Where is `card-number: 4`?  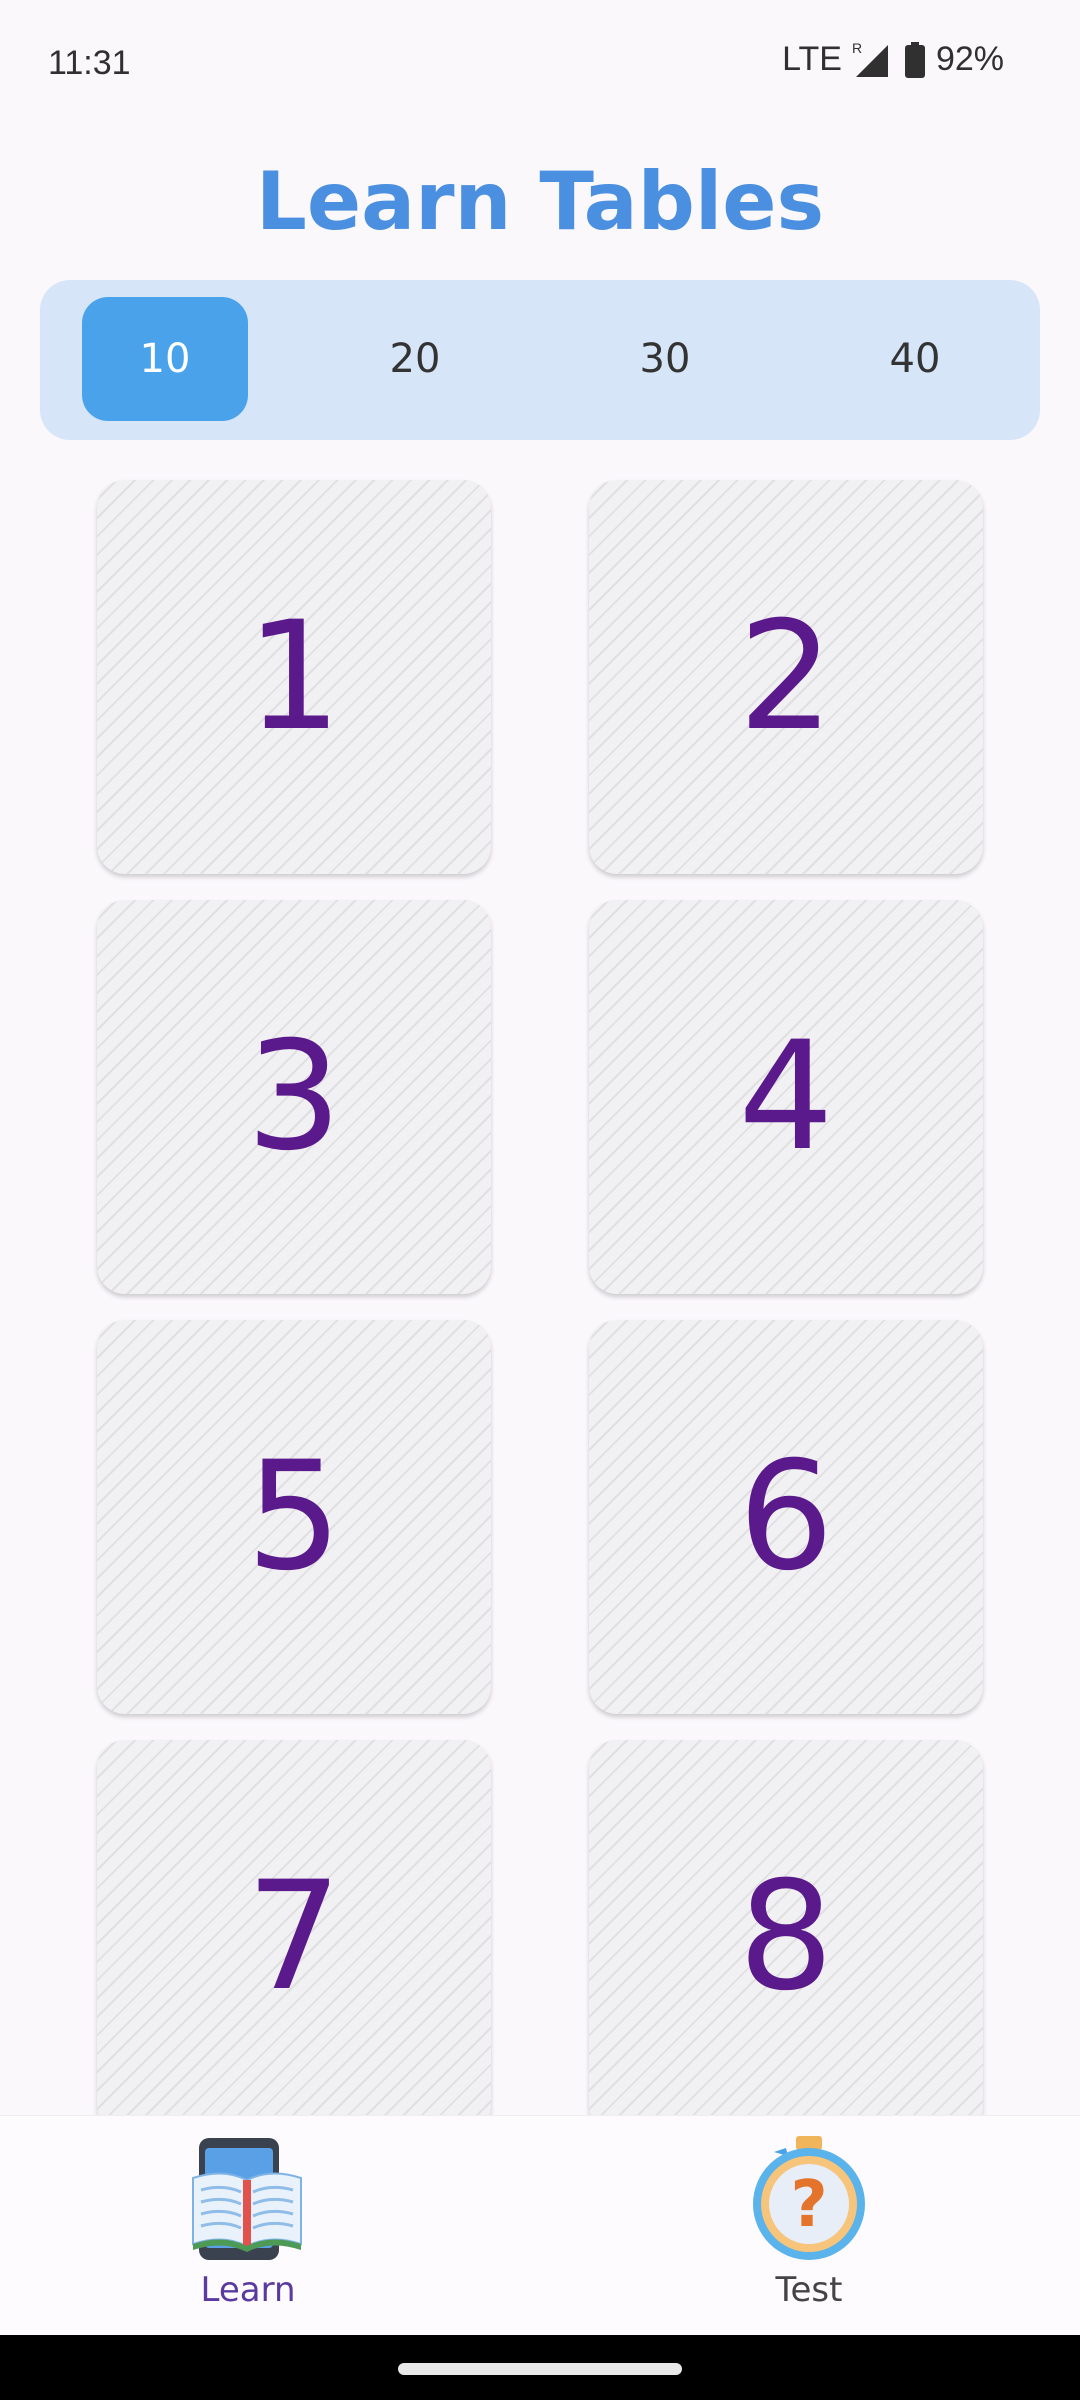
card-number: 4 is located at coordinates (786, 1097).